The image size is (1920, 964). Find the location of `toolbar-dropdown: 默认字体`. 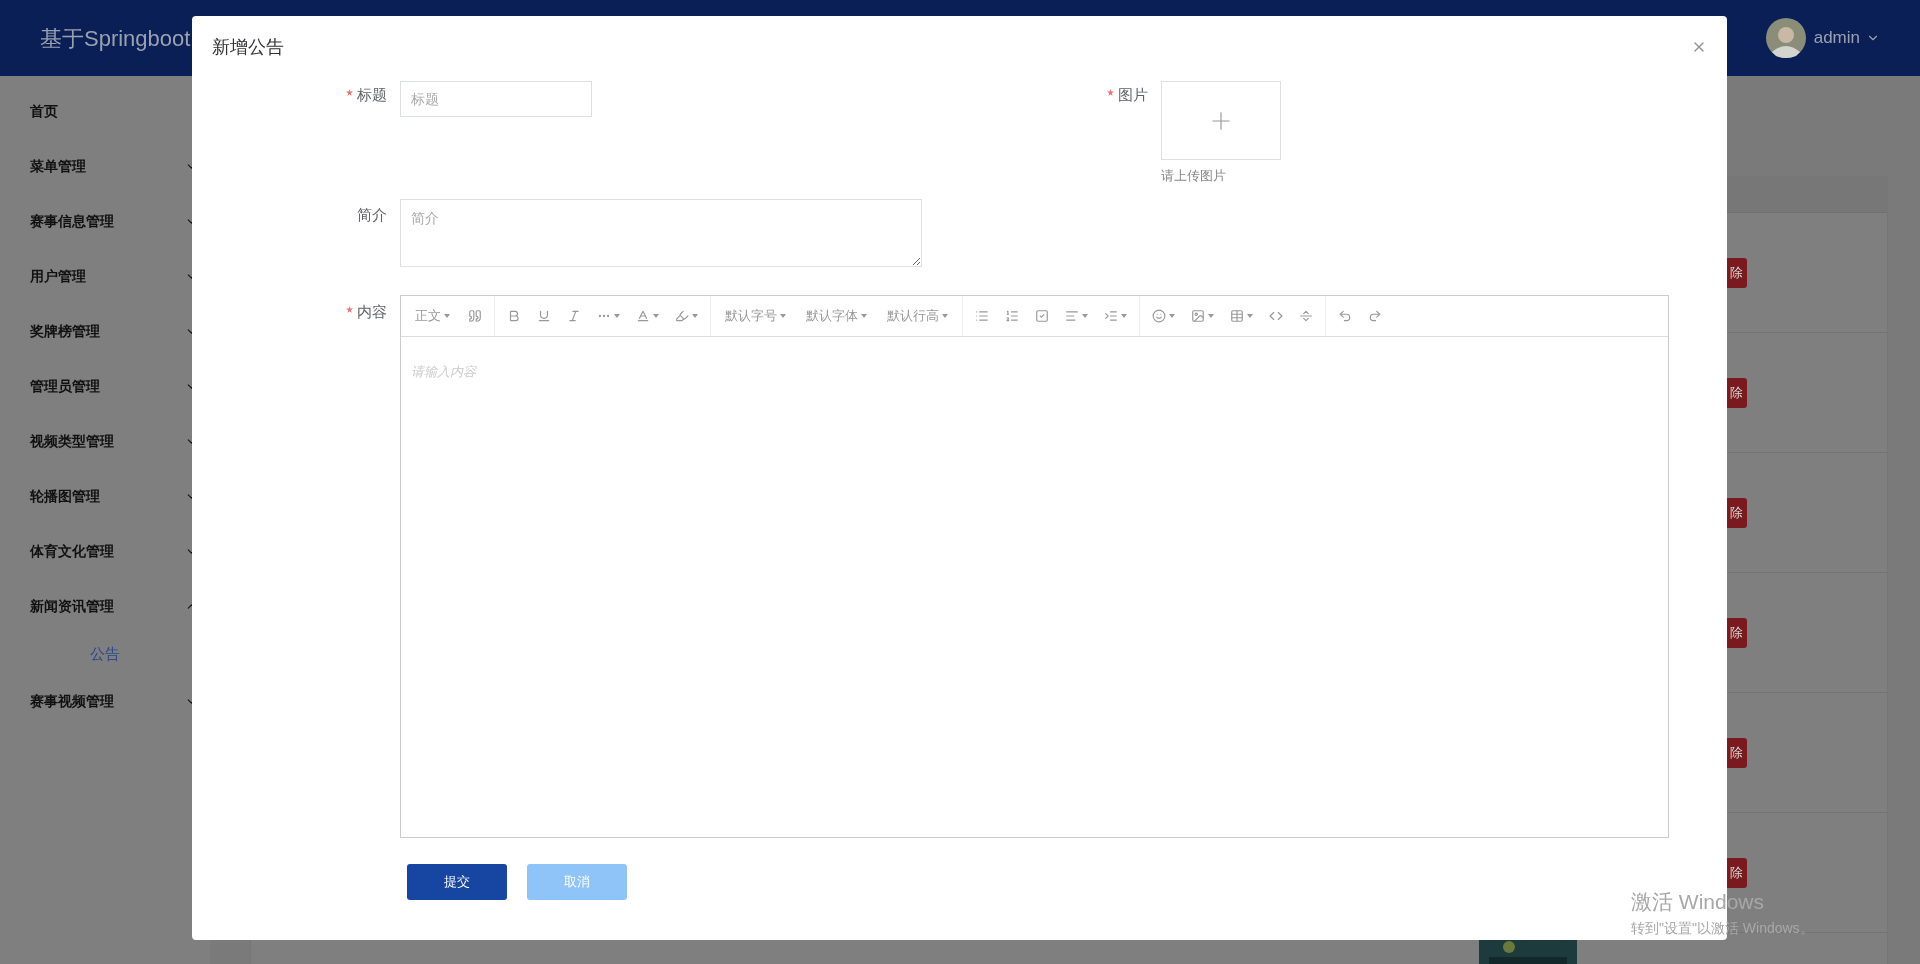

toolbar-dropdown: 默认字体 is located at coordinates (836, 316).